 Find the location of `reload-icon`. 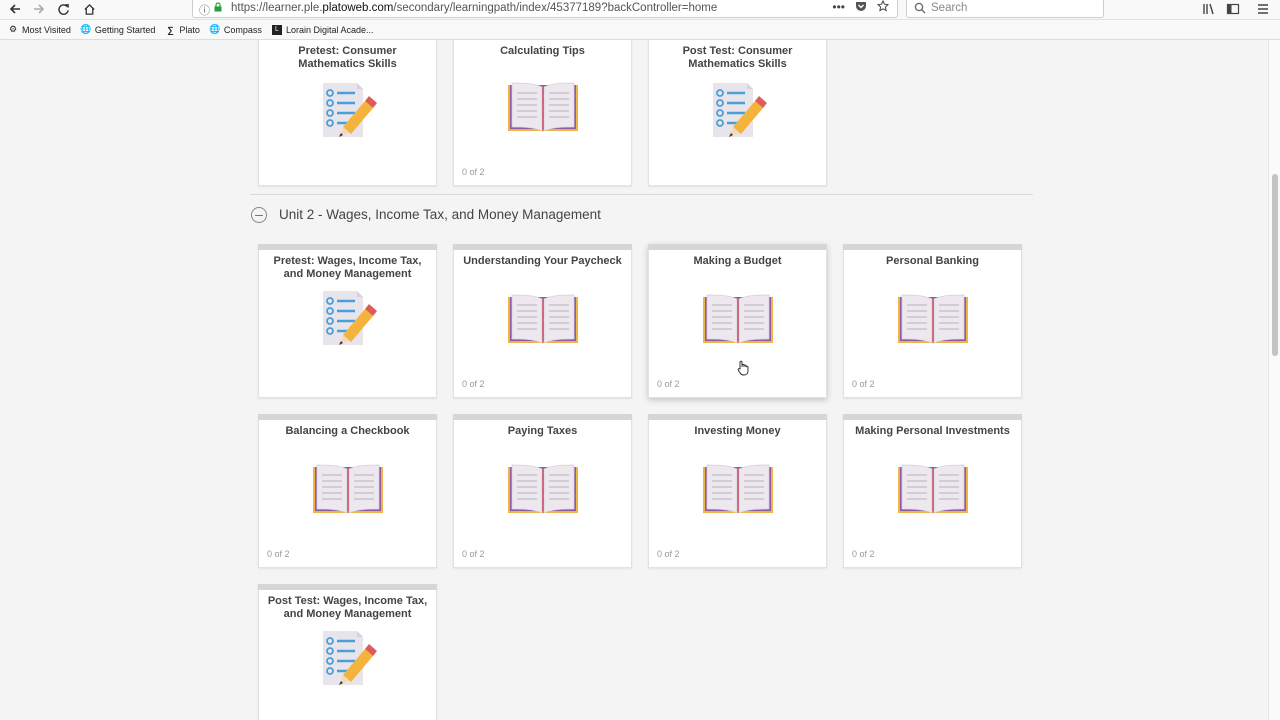

reload-icon is located at coordinates (63, 9).